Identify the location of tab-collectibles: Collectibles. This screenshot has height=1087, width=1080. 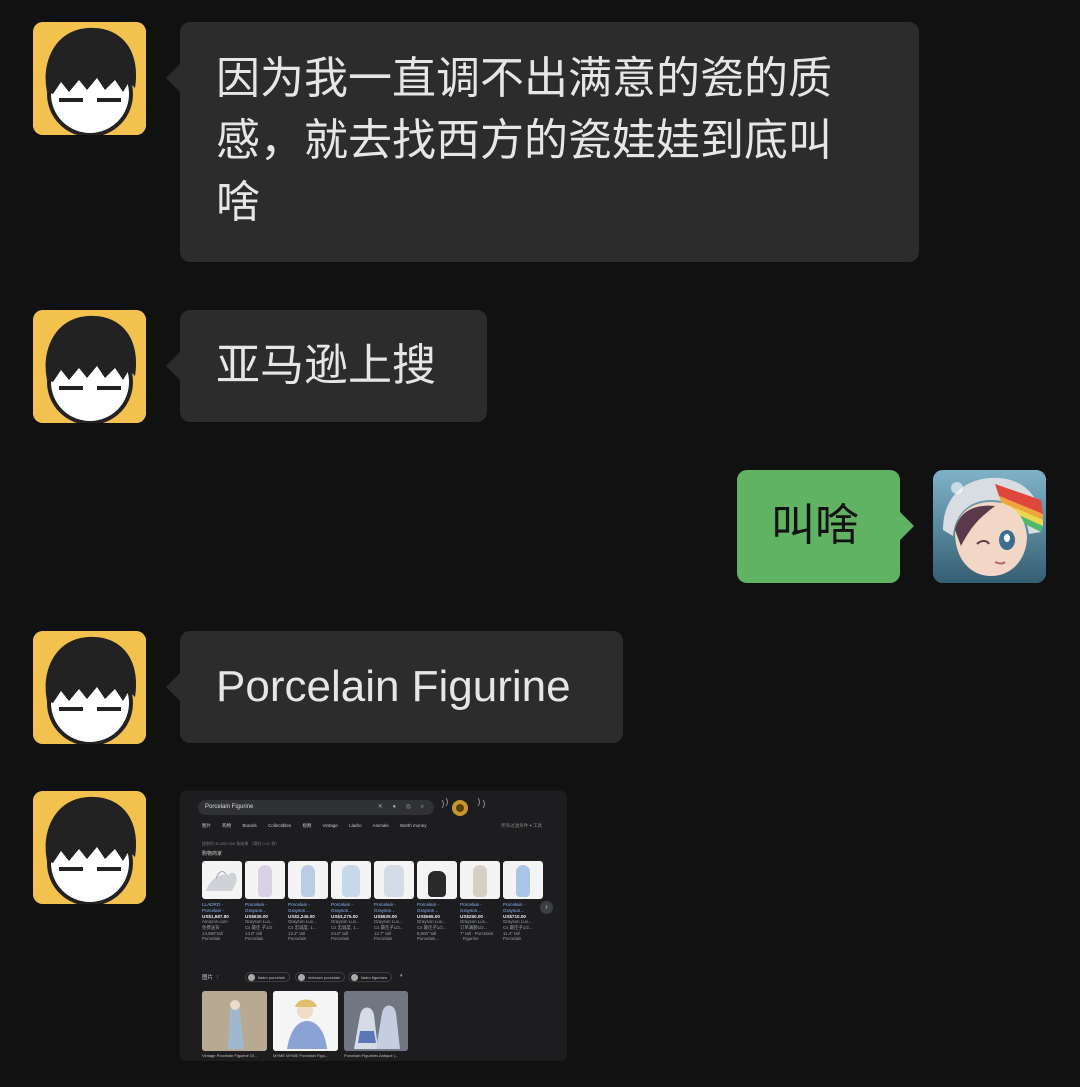
(279, 825).